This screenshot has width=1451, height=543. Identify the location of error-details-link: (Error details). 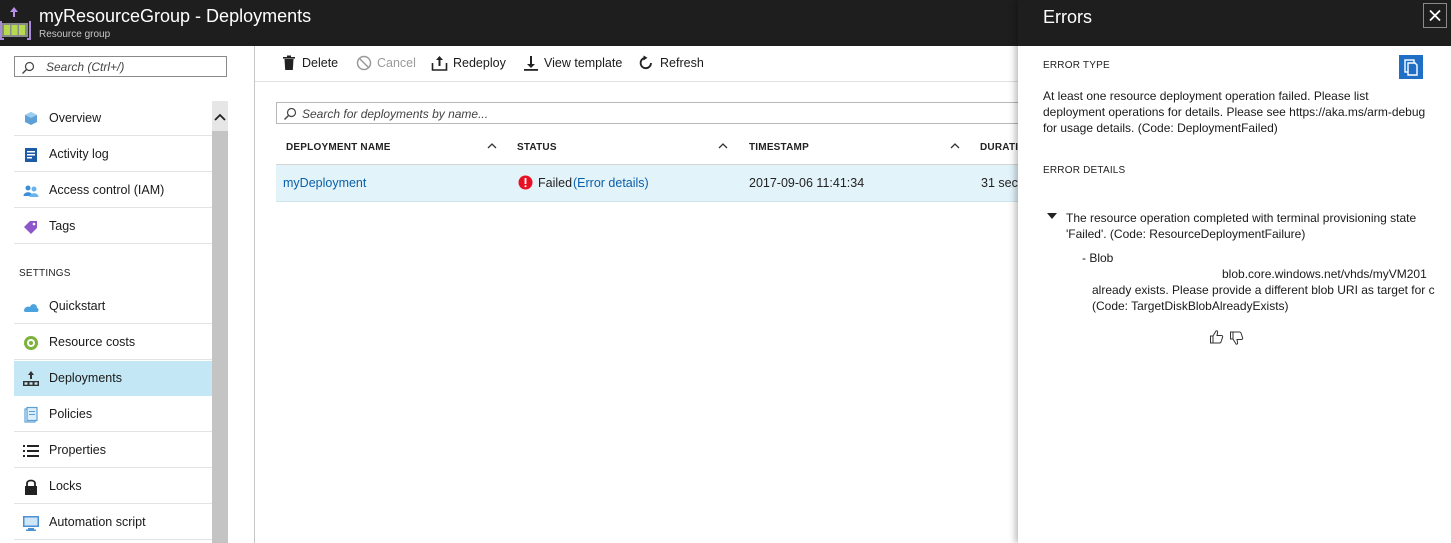
(611, 183).